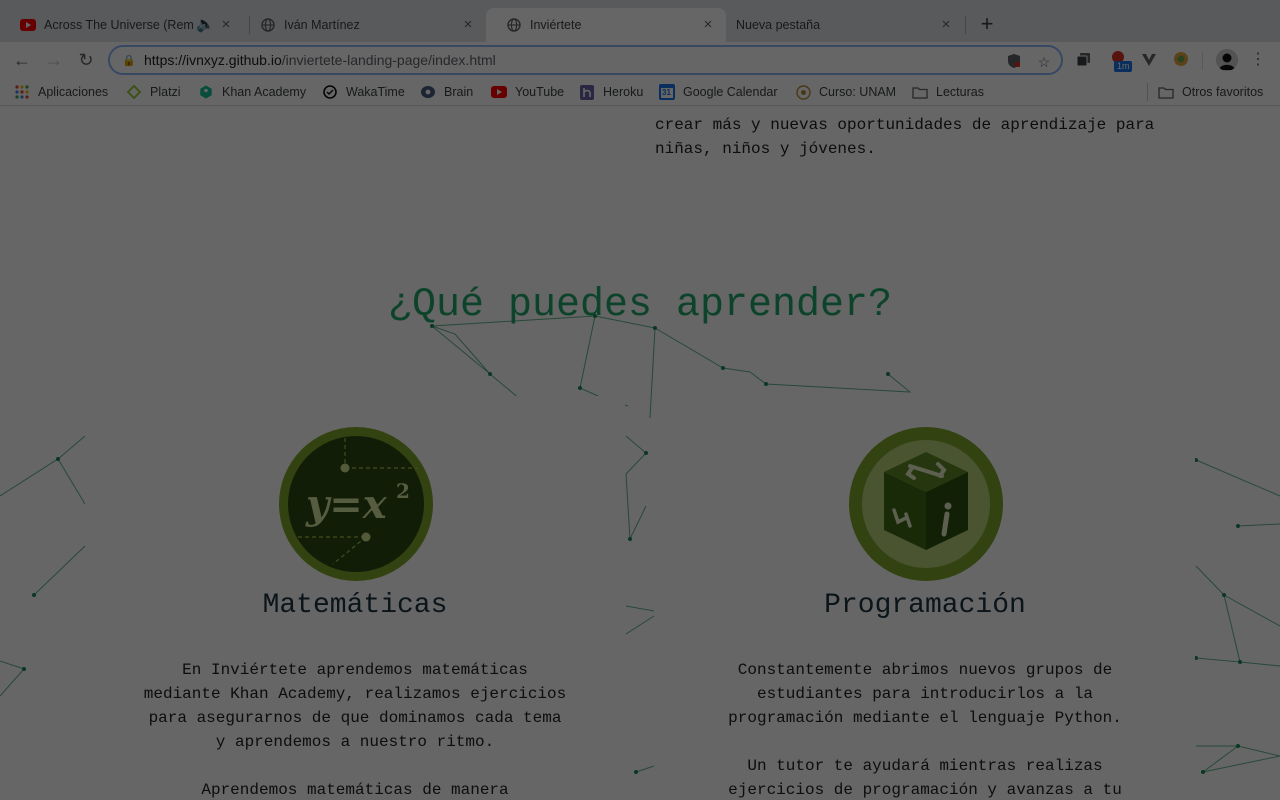 Image resolution: width=1280 pixels, height=800 pixels. I want to click on bookmark-wakatime: WakaTime, so click(363, 92).